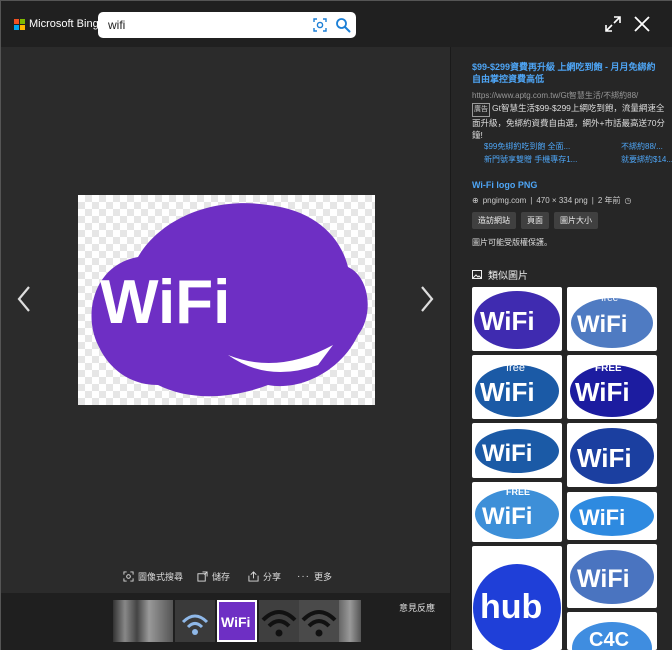 This screenshot has width=672, height=650. What do you see at coordinates (609, 639) in the screenshot?
I see `c4c-text: C4C` at bounding box center [609, 639].